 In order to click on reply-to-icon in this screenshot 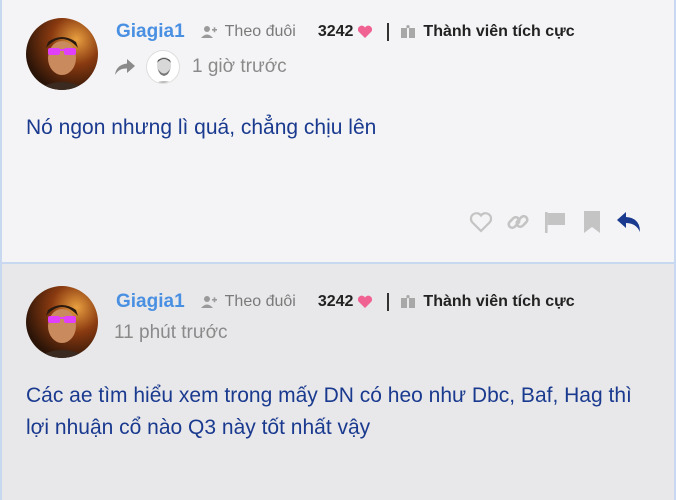, I will do `click(125, 67)`.